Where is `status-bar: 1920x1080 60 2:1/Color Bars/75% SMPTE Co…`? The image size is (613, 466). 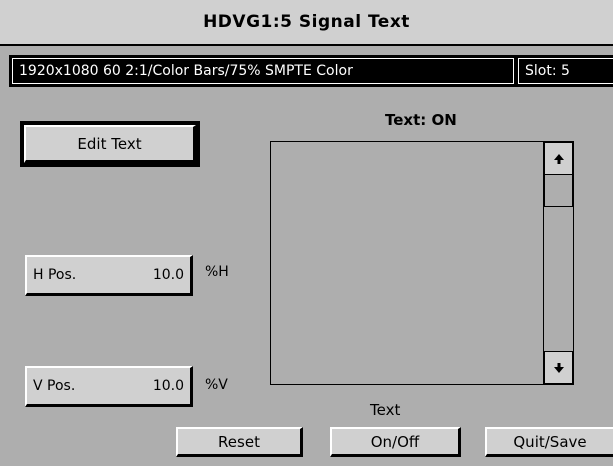 status-bar: 1920x1080 60 2:1/Color Bars/75% SMPTE Co… is located at coordinates (311, 71).